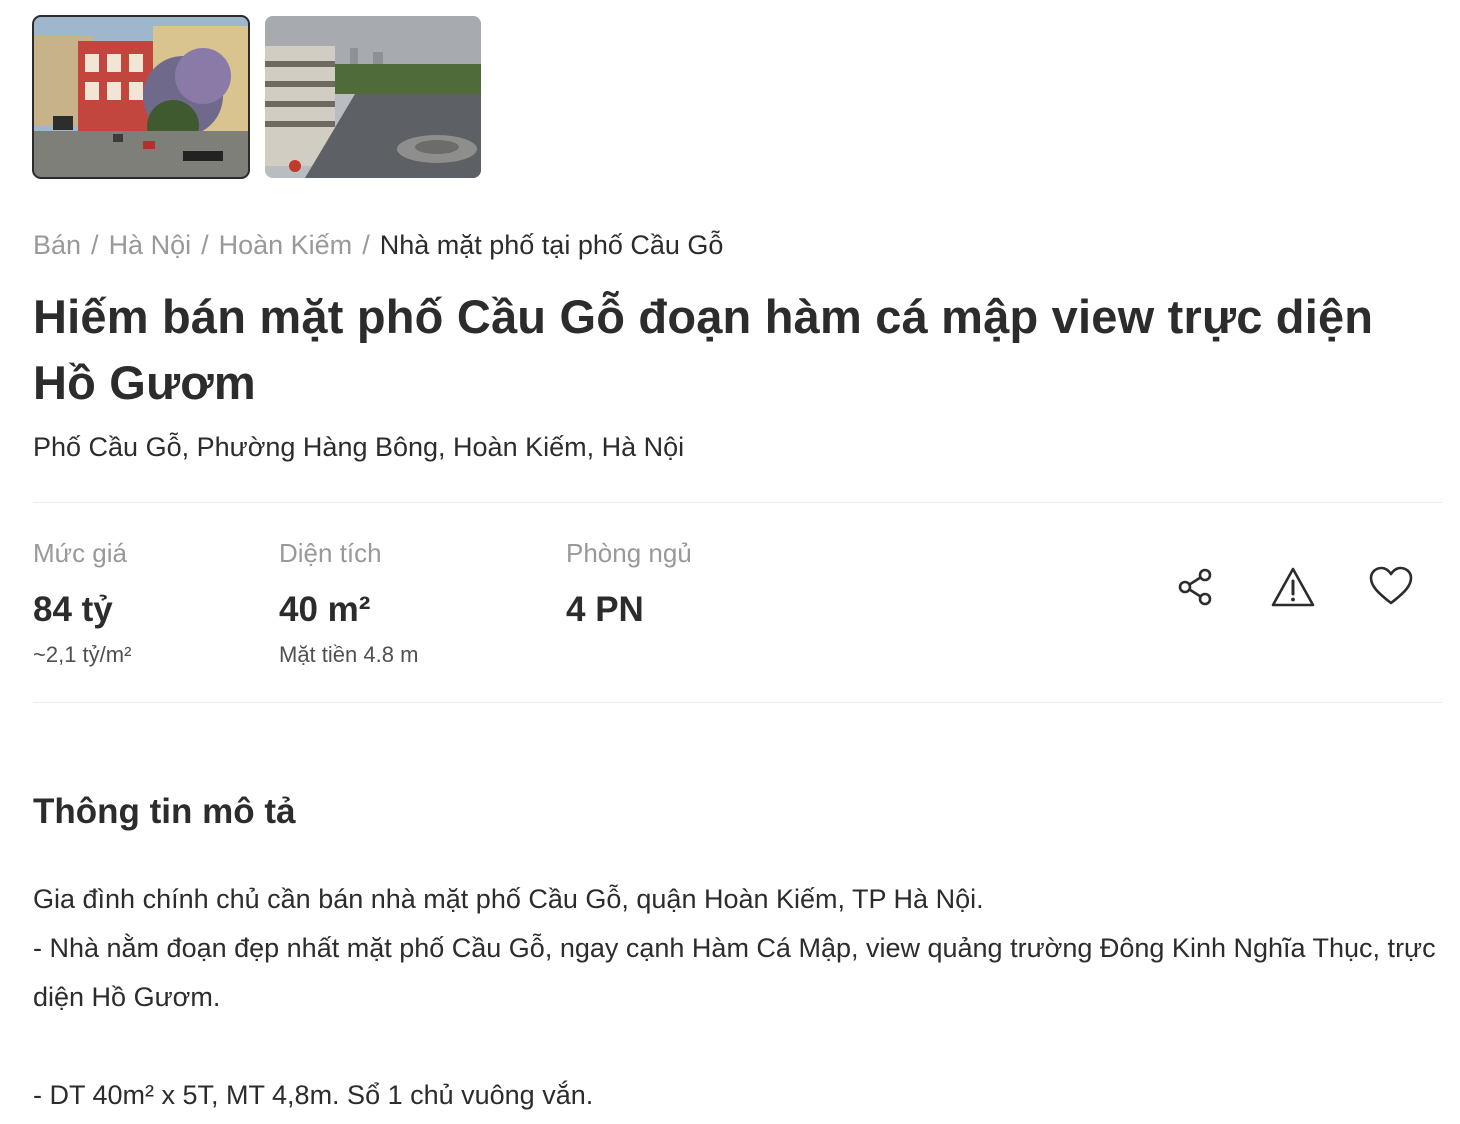 The image size is (1460, 1124). Describe the element at coordinates (325, 609) in the screenshot. I see `area-value: 40 m²` at that location.